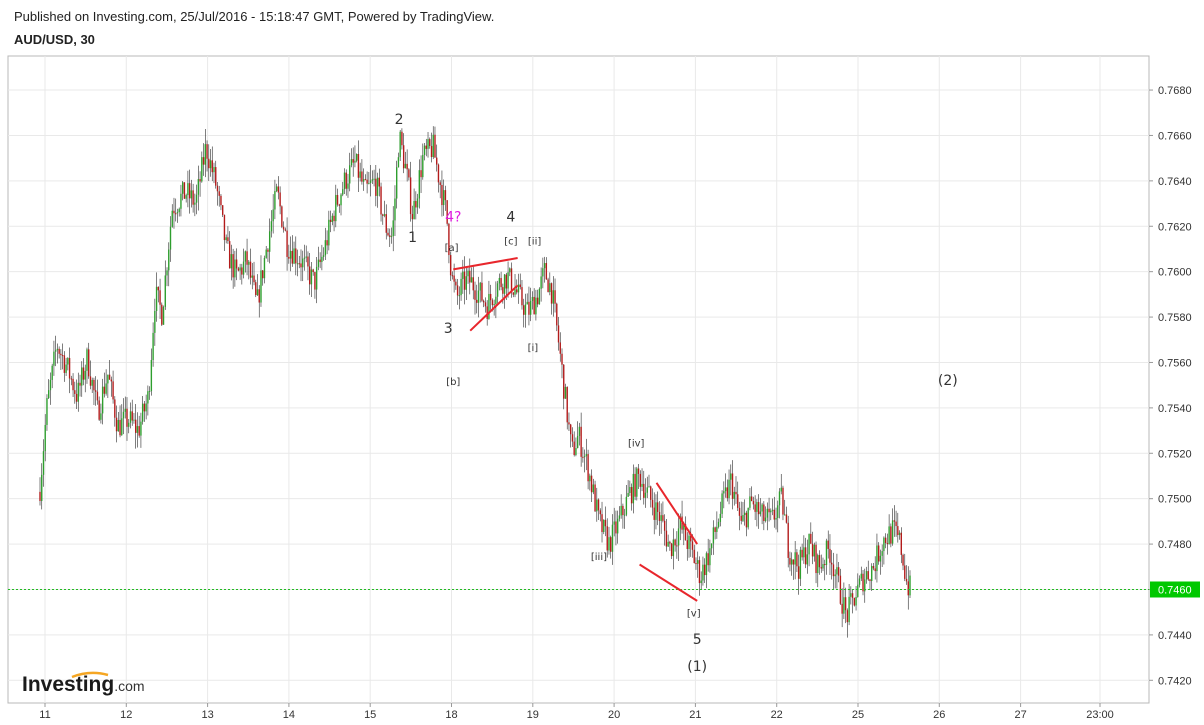 Image resolution: width=1204 pixels, height=725 pixels. I want to click on x-tick-label: 22, so click(777, 715).